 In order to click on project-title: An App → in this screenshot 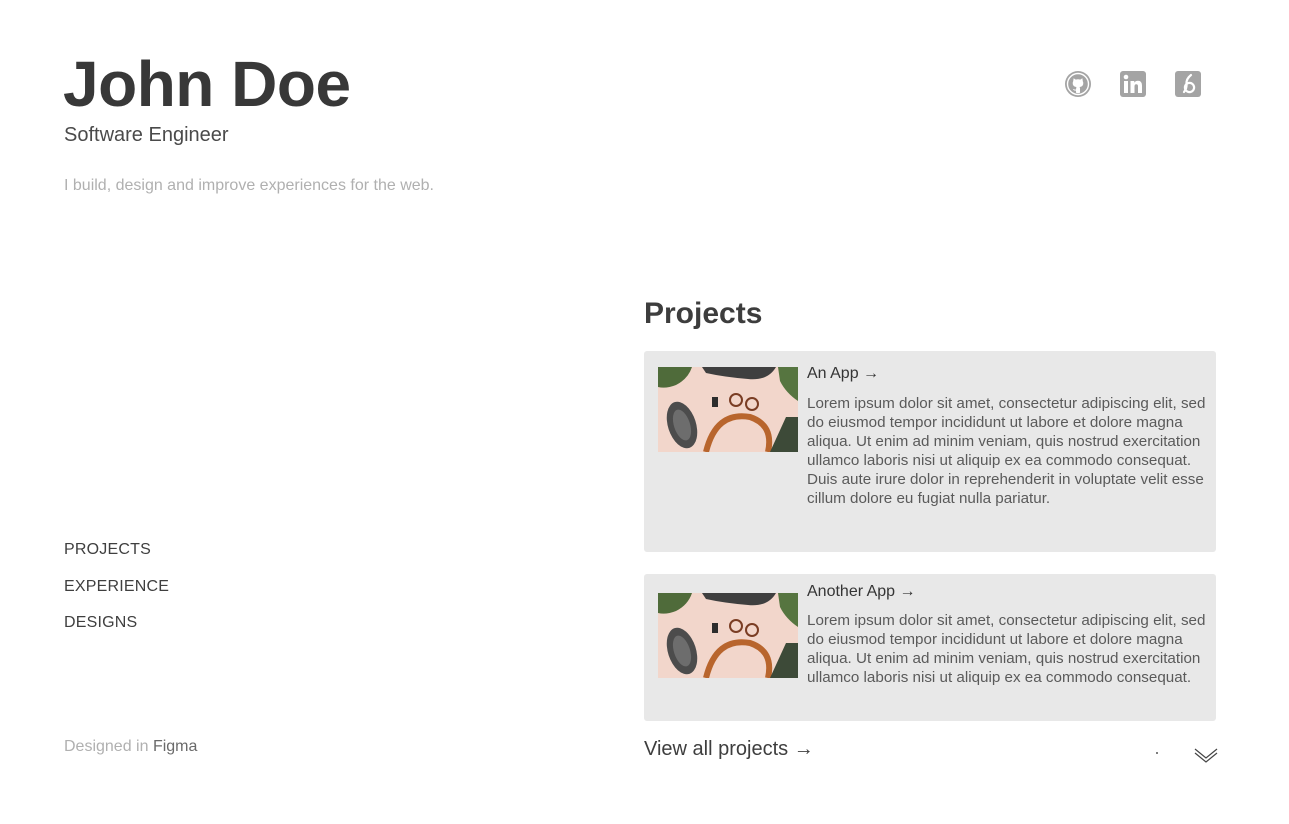, I will do `click(1007, 374)`.